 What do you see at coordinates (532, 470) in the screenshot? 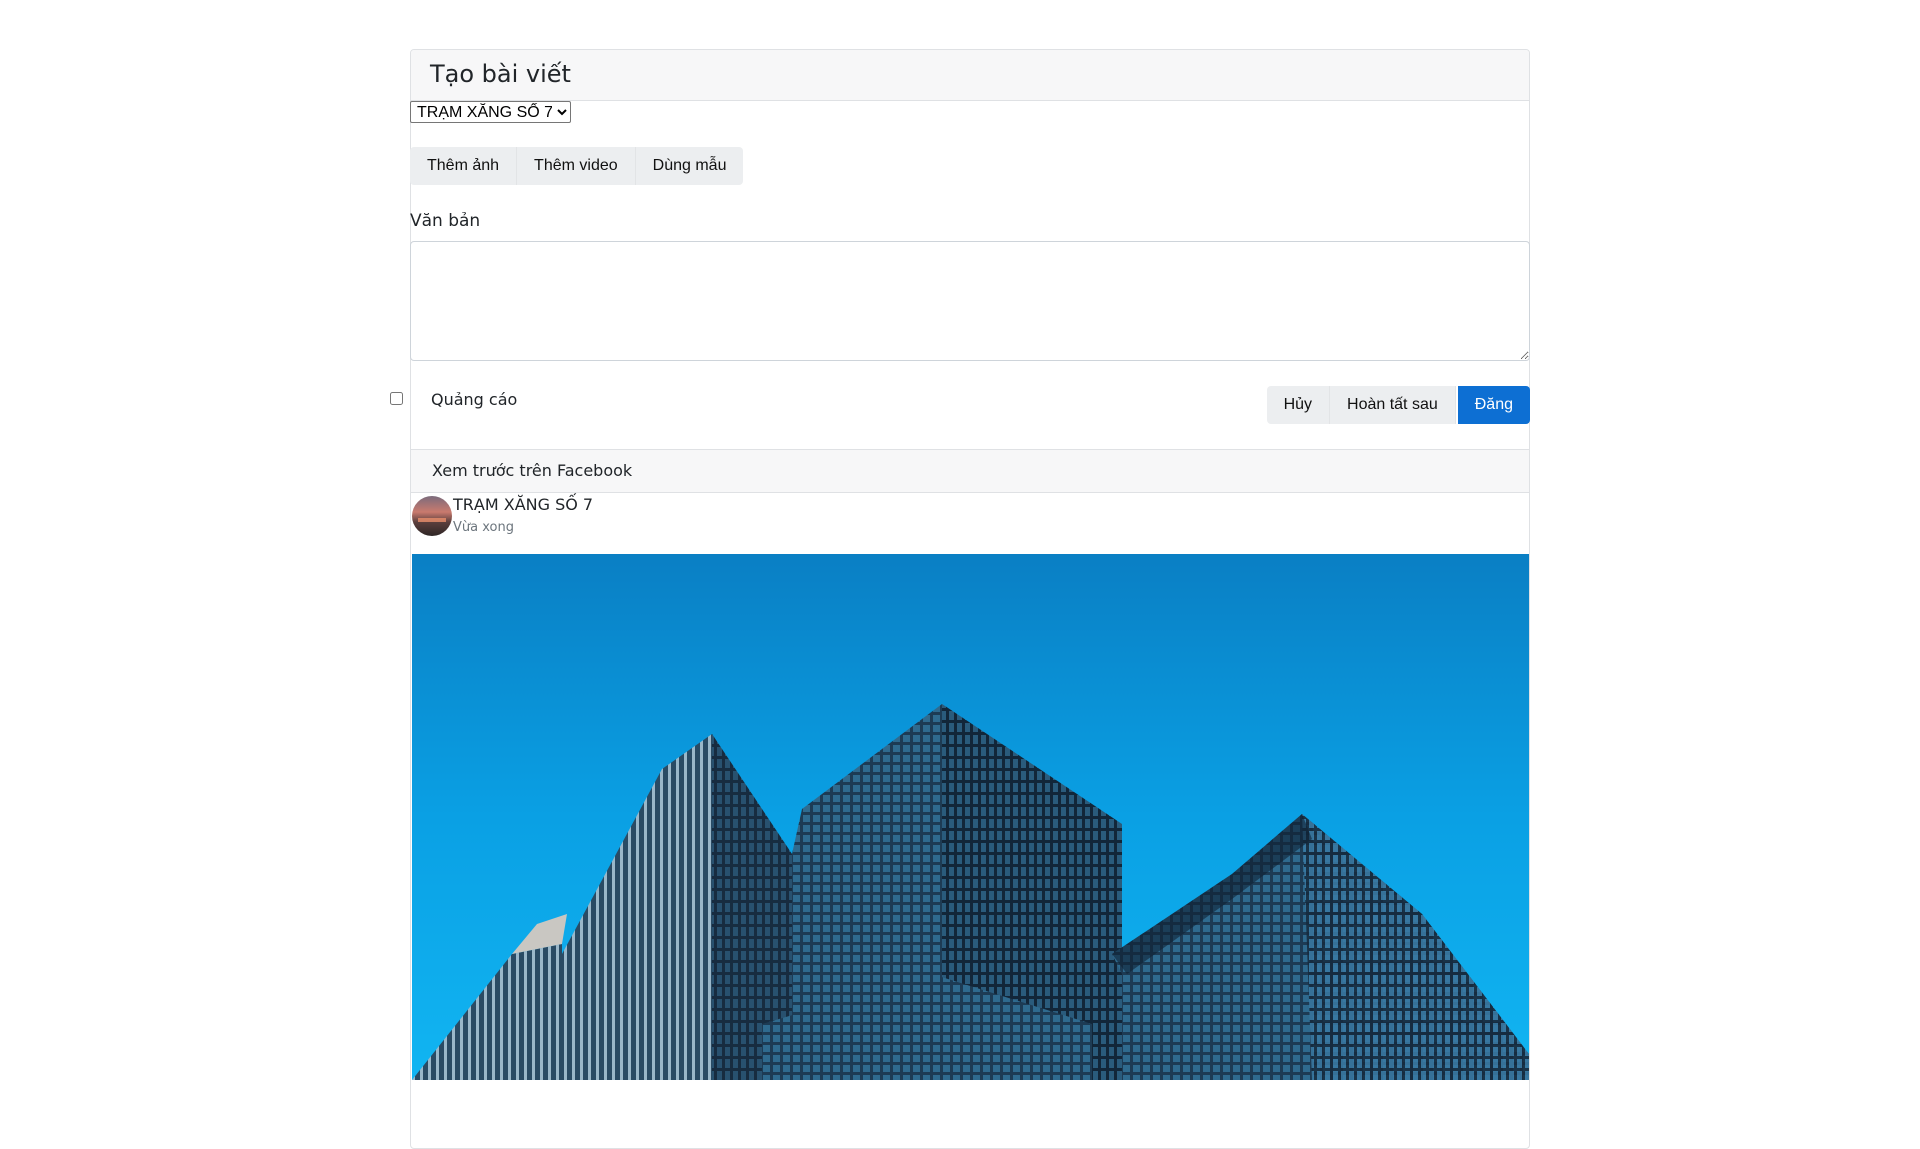
I see `preview-title: Xem trước trên Facebook` at bounding box center [532, 470].